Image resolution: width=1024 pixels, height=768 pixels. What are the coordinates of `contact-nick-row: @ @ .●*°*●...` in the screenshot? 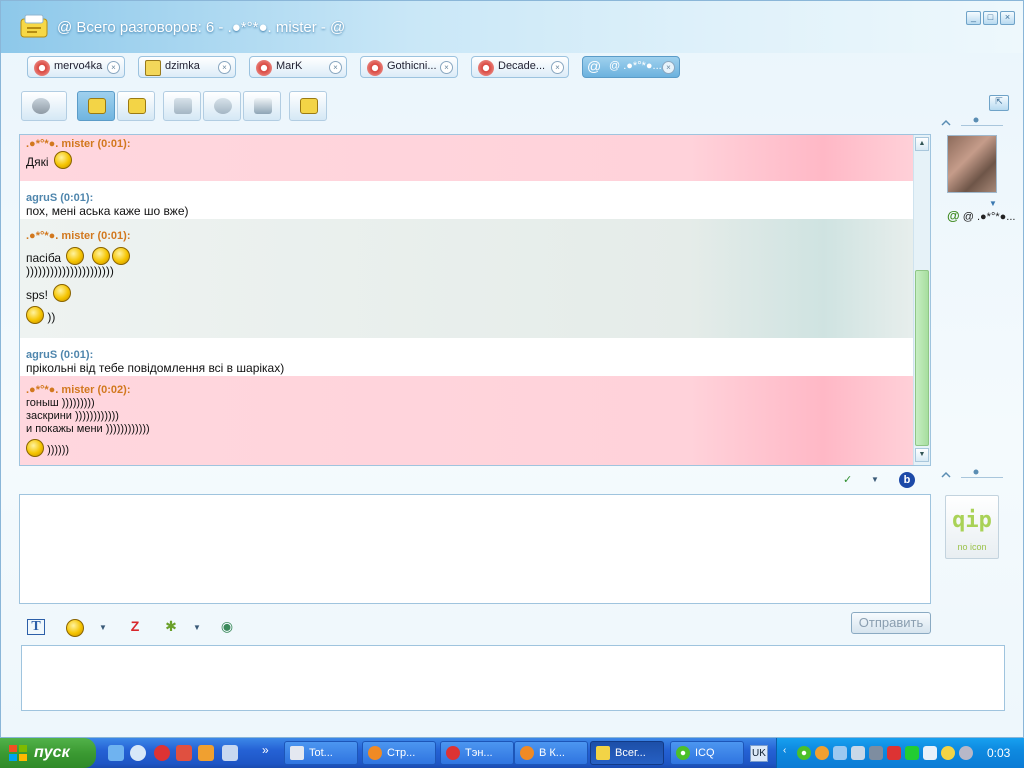 It's located at (981, 215).